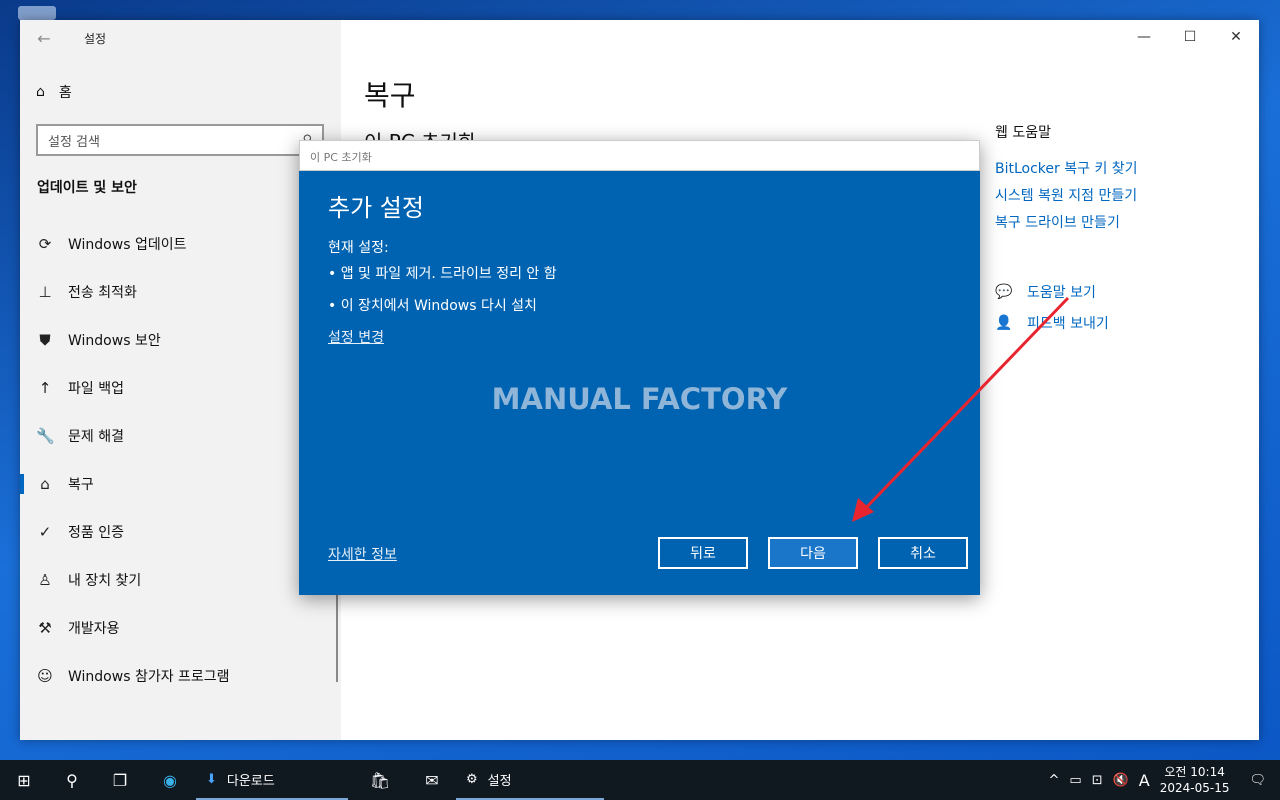 The width and height of the screenshot is (1280, 800). What do you see at coordinates (211, 779) in the screenshot?
I see `download-arrow-icon: ⬇` at bounding box center [211, 779].